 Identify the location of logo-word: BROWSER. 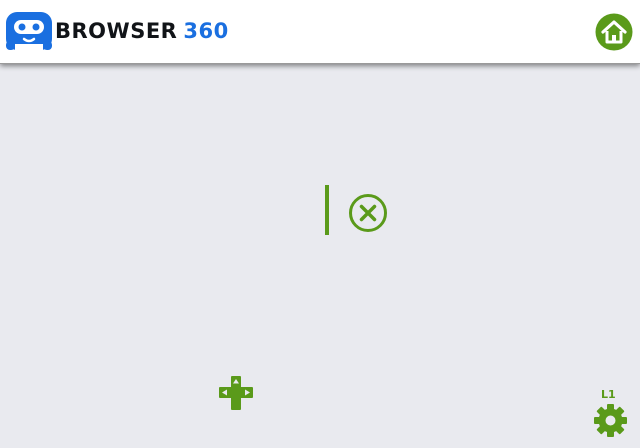
(116, 30).